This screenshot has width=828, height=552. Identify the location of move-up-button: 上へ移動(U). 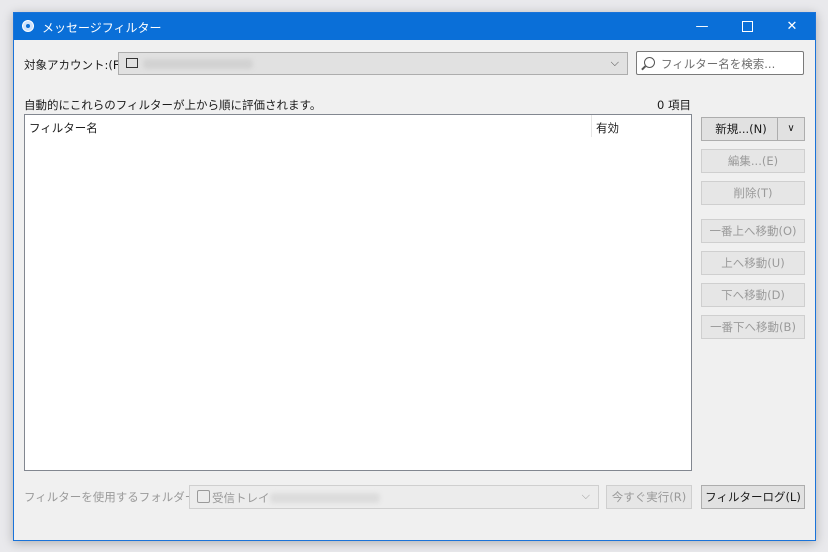
(753, 263).